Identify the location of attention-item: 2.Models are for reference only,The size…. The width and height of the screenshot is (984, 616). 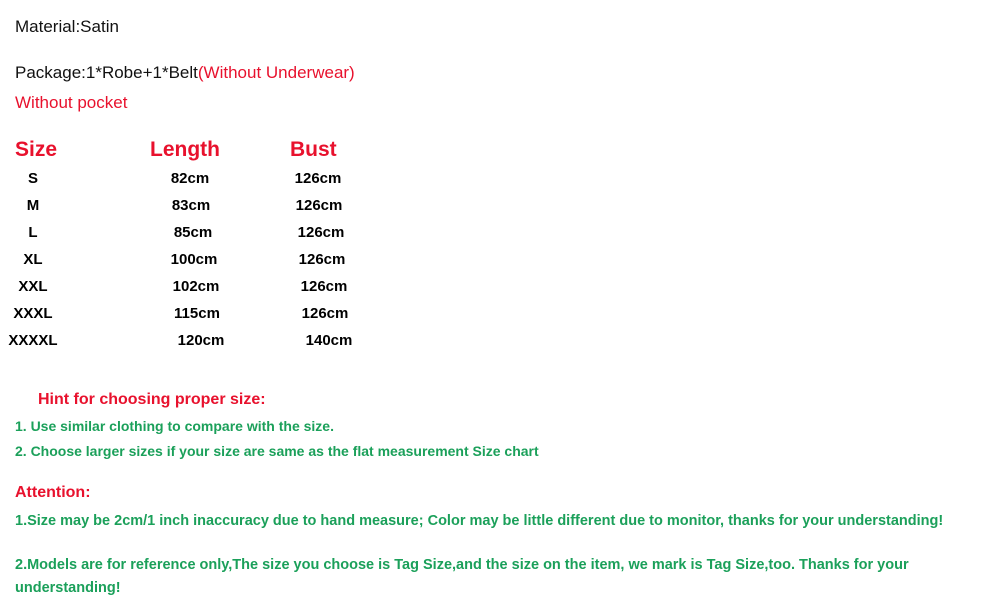
(462, 576).